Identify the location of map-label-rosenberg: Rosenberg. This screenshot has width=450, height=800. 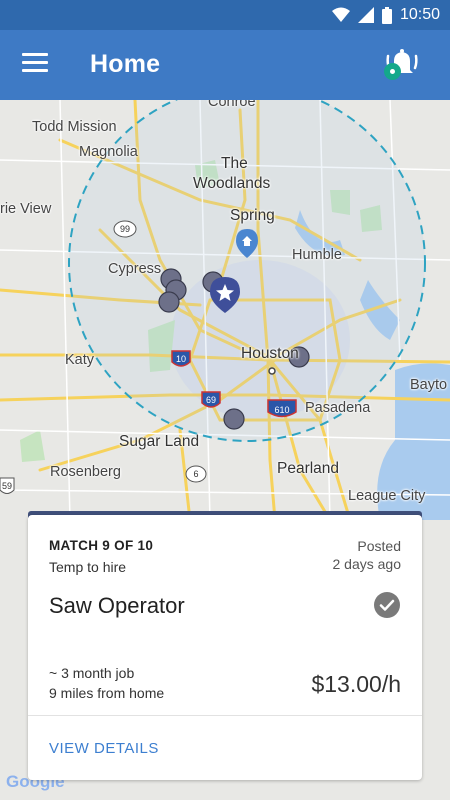
(85, 472).